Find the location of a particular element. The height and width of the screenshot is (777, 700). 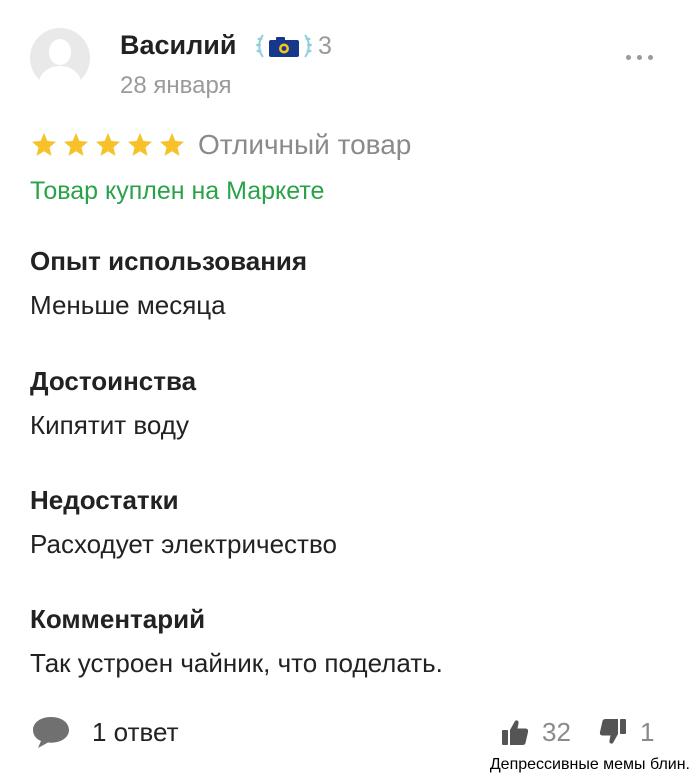

review-date: 28 января is located at coordinates (176, 85).